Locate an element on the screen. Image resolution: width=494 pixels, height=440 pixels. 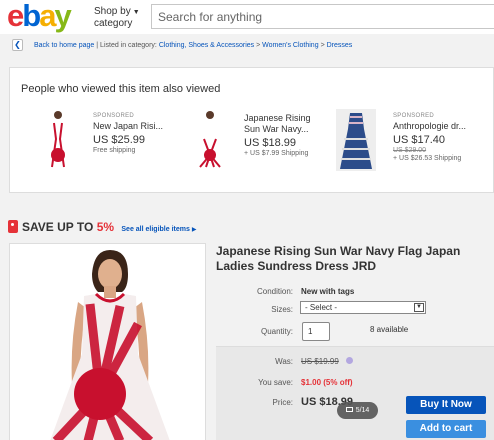
sizes-selected-value: - Select - is located at coordinates (321, 307).